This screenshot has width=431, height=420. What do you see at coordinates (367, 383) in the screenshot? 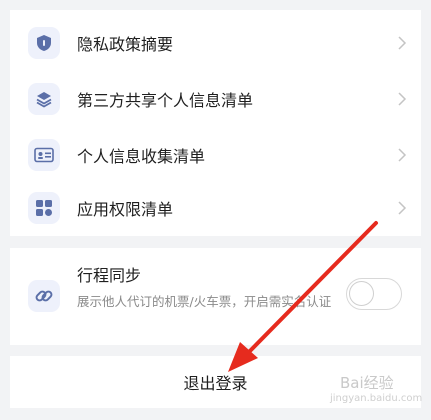
I see `watermark-logo: Bai经验` at bounding box center [367, 383].